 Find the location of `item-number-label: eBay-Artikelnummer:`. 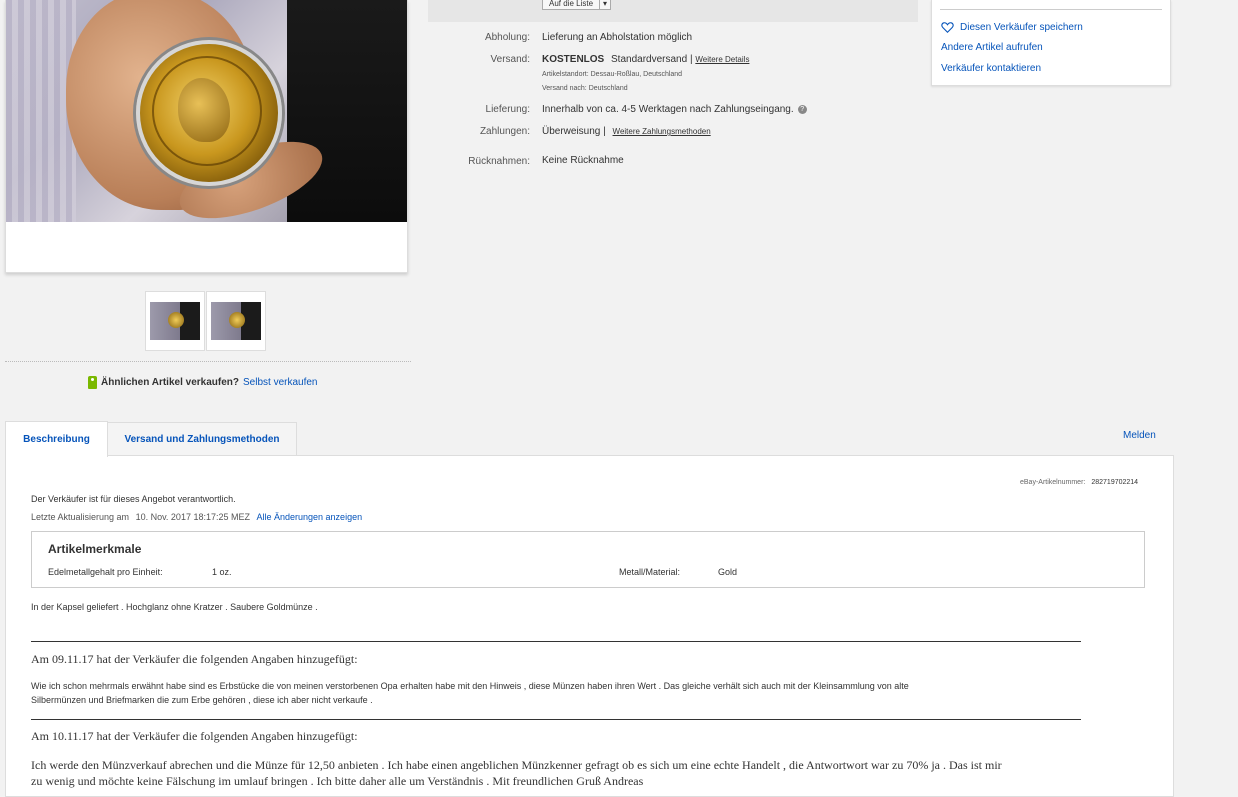

item-number-label: eBay-Artikelnummer: is located at coordinates (1053, 482).